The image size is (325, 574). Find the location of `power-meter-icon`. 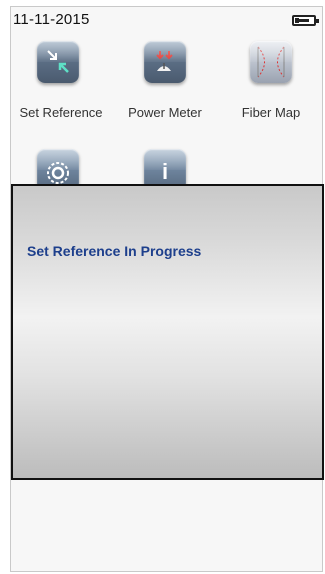

power-meter-icon is located at coordinates (164, 61).